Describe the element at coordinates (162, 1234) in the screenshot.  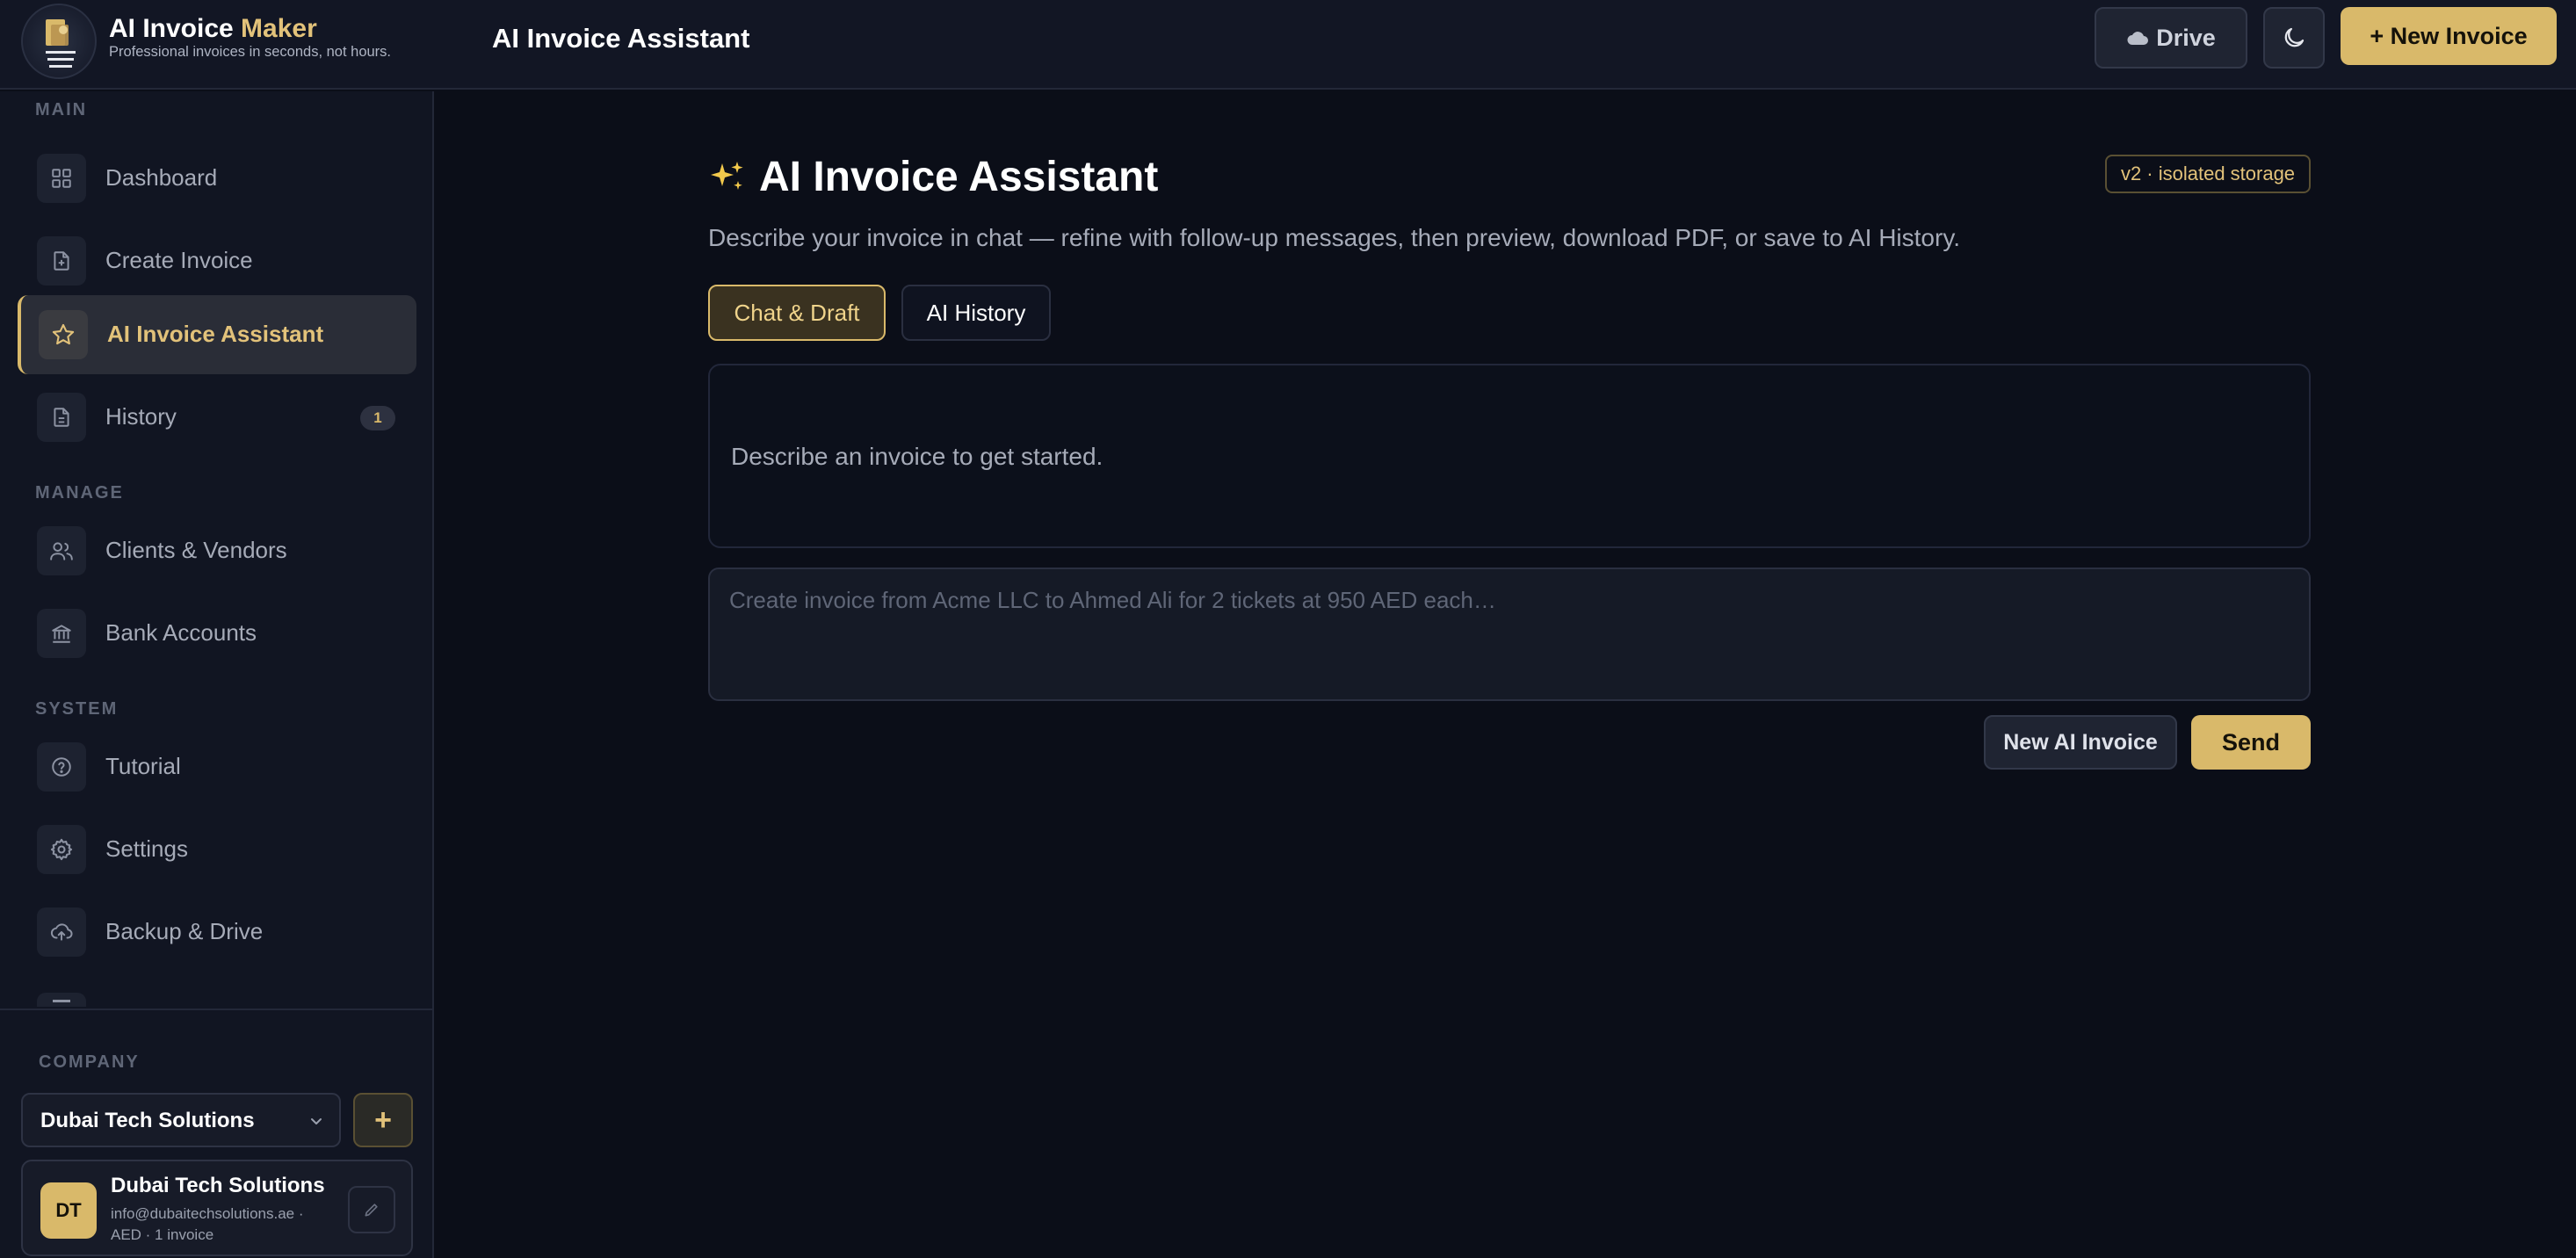
I see `company-meta: AED · 1 invoice` at that location.